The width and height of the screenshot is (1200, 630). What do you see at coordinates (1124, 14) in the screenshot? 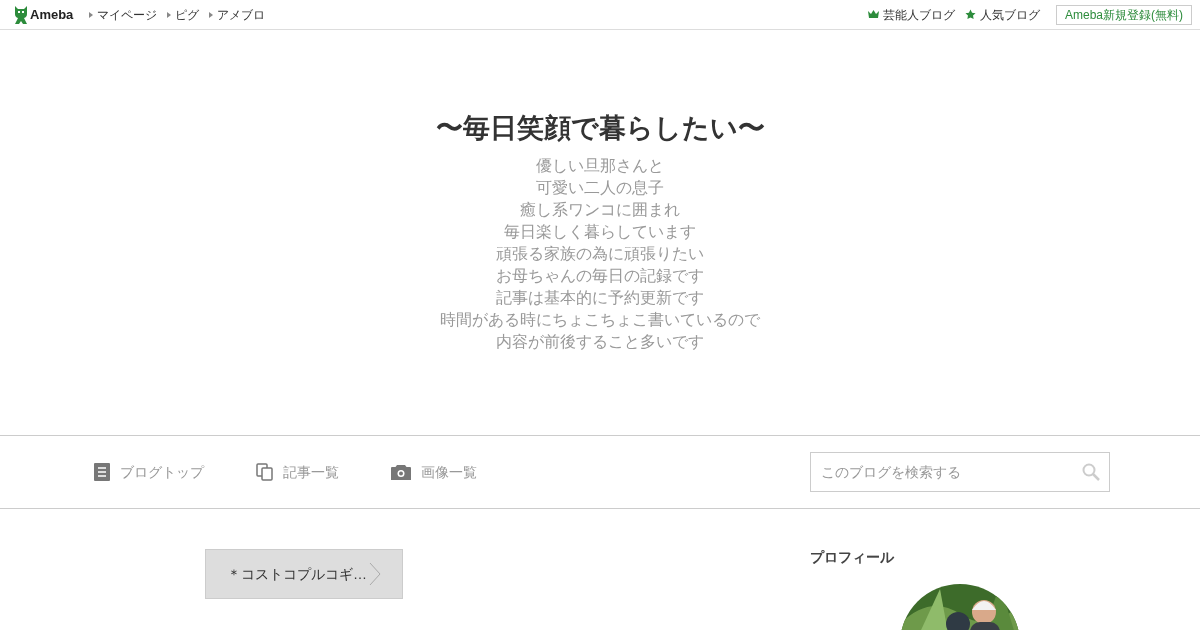
I see `signup-button: Ameba新規登録(無料)` at bounding box center [1124, 14].